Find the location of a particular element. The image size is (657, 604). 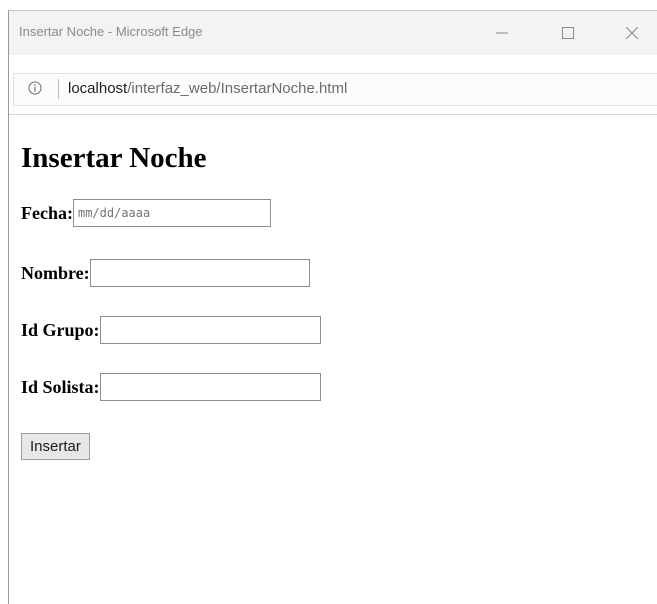

nombre-row: Nombre: is located at coordinates (165, 273).